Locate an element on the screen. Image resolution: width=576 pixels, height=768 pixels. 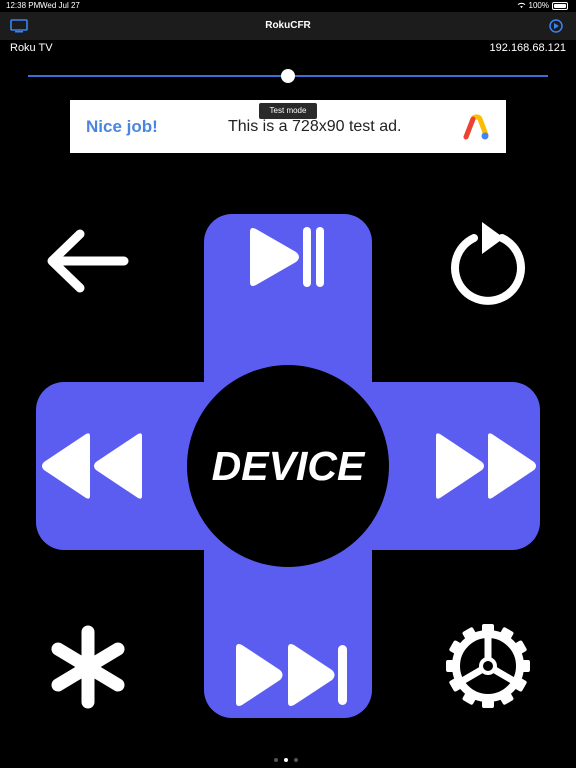
device-name: Roku TV is located at coordinates (31, 48).